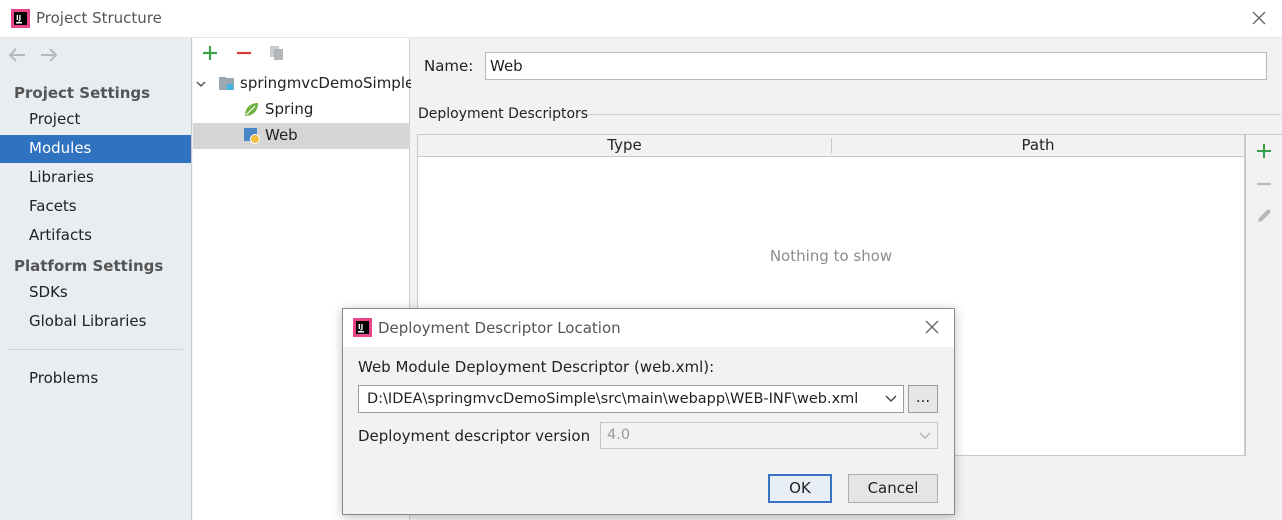 The height and width of the screenshot is (520, 1282). Describe the element at coordinates (277, 53) in the screenshot. I see `copy-icon` at that location.